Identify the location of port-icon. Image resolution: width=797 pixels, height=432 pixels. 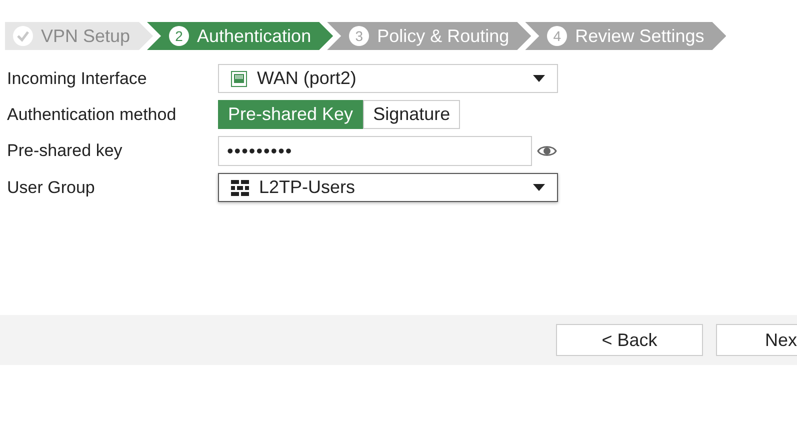
(239, 78).